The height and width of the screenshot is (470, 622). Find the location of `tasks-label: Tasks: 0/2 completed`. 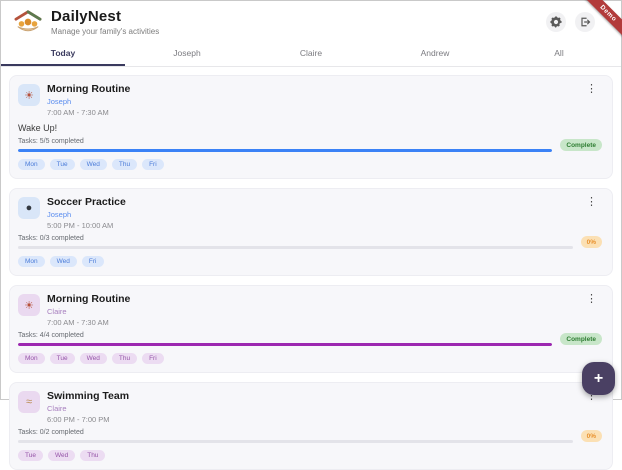

tasks-label: Tasks: 0/2 completed is located at coordinates (51, 432).